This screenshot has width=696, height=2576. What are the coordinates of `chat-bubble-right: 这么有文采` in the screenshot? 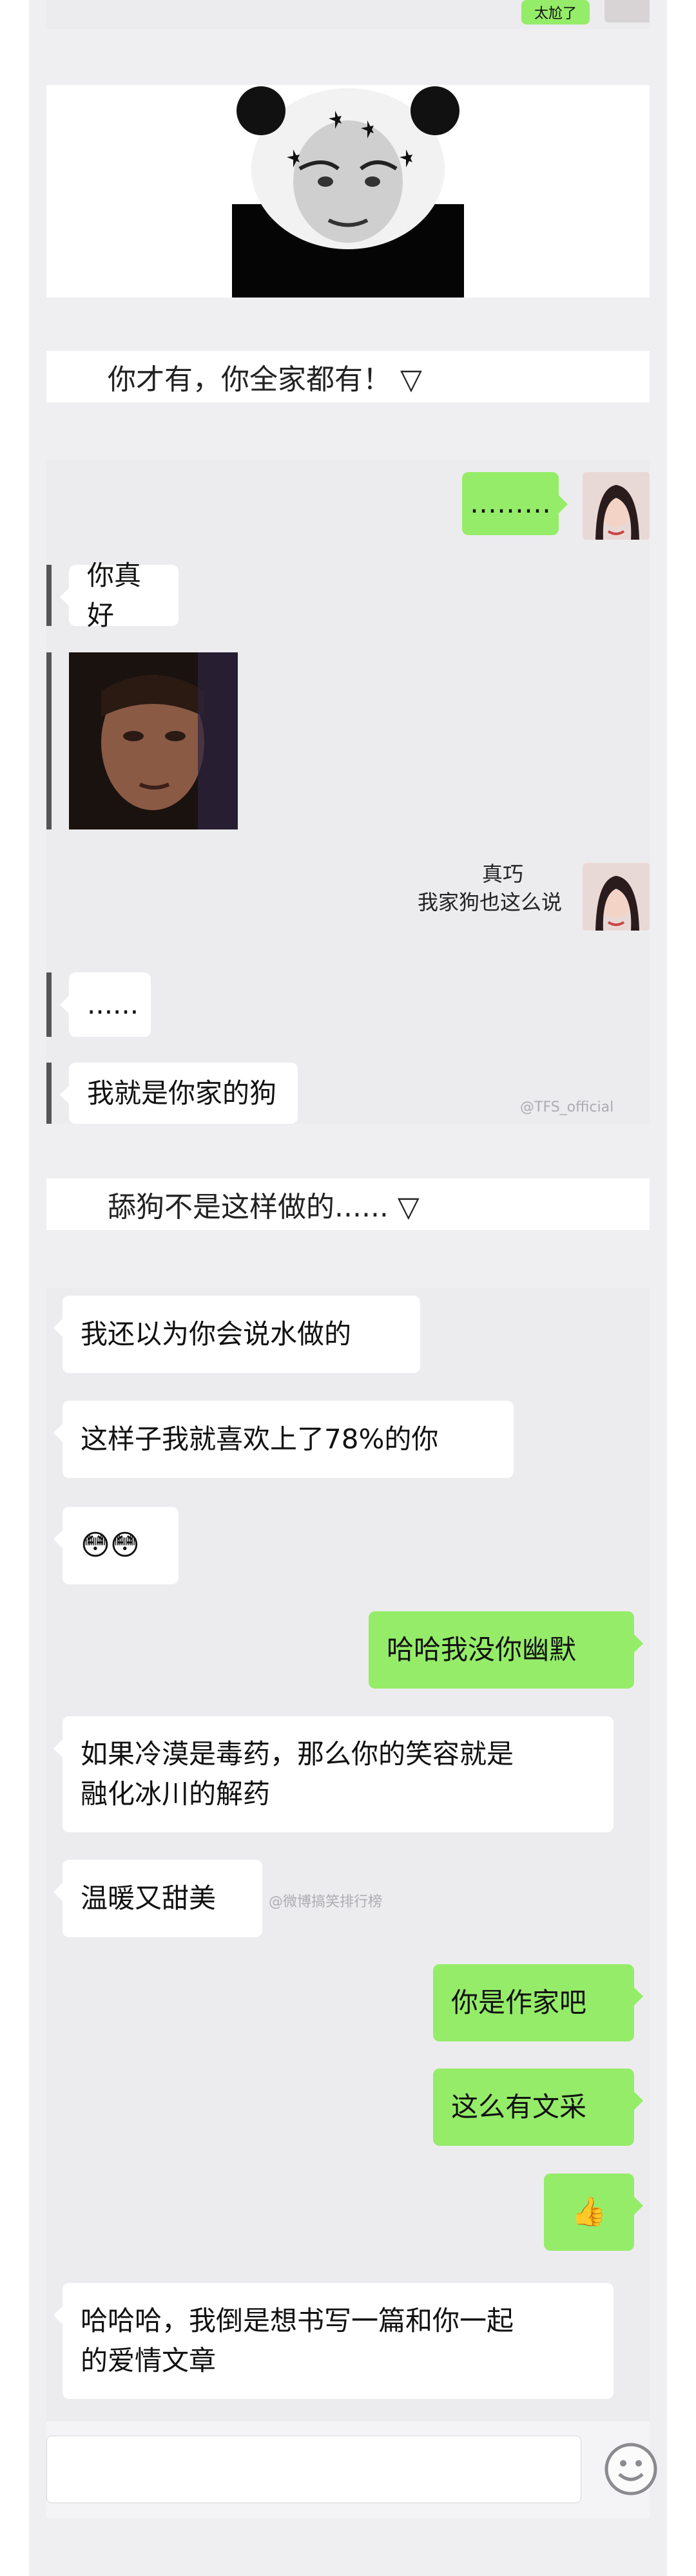 It's located at (538, 2107).